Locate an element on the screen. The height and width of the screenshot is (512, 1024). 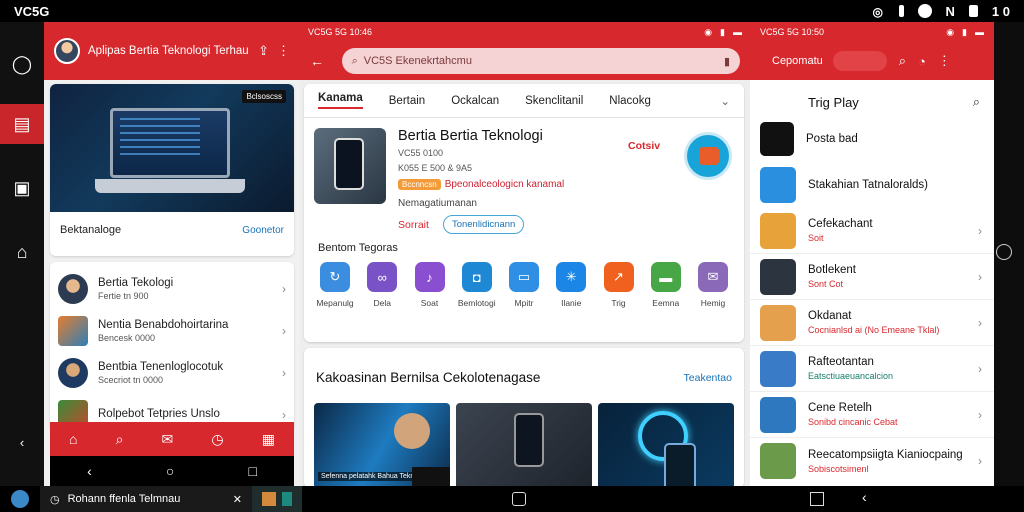
list-title: Bertia Tekologi is located at coordinates (136, 283).